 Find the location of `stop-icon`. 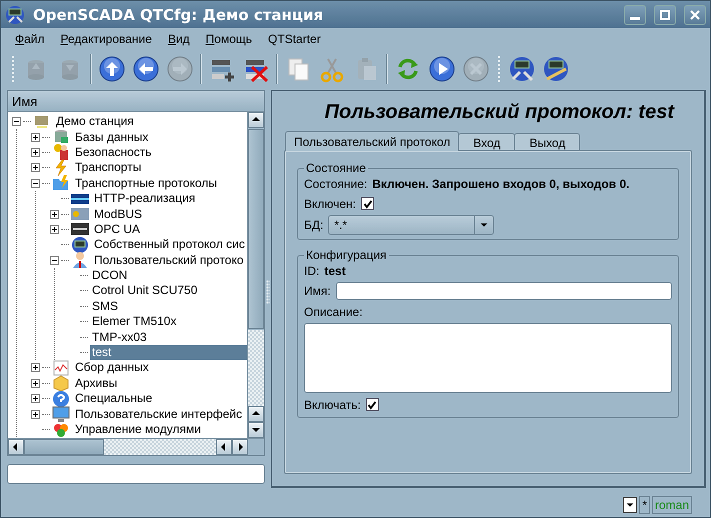

stop-icon is located at coordinates (476, 69).